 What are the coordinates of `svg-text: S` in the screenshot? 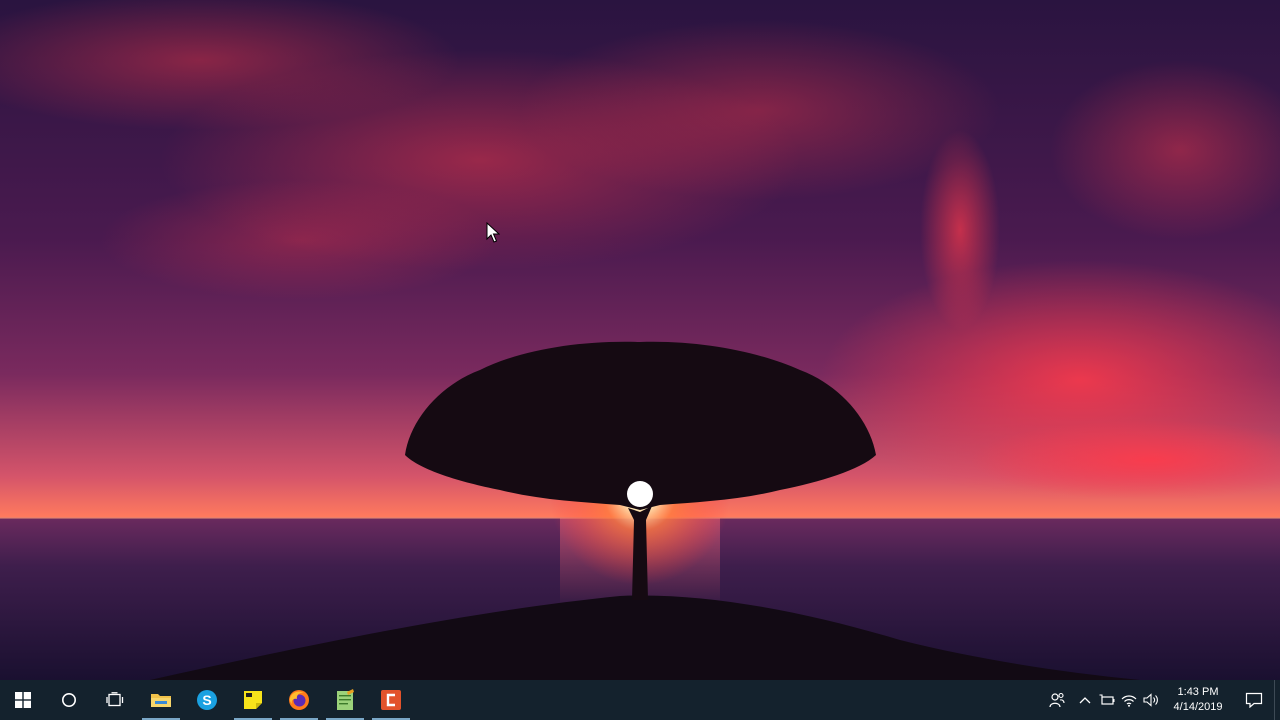 It's located at (206, 700).